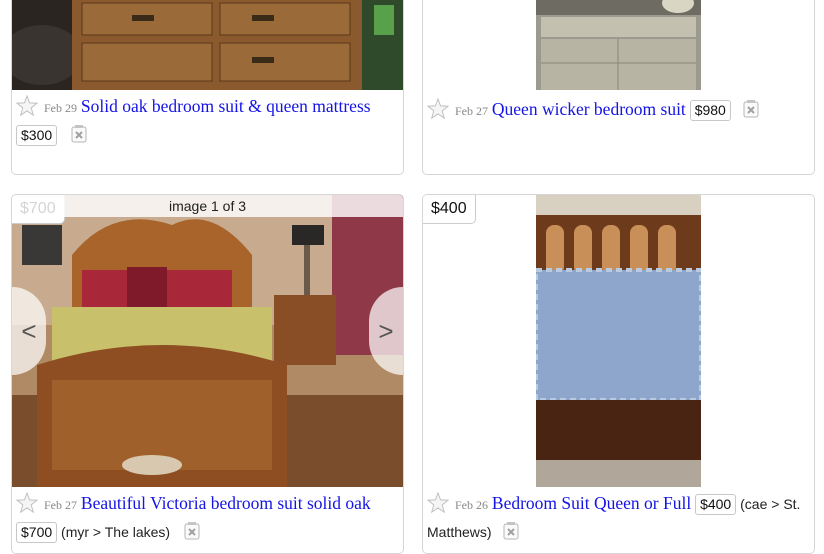  I want to click on wicker-photo-image, so click(618, 45).